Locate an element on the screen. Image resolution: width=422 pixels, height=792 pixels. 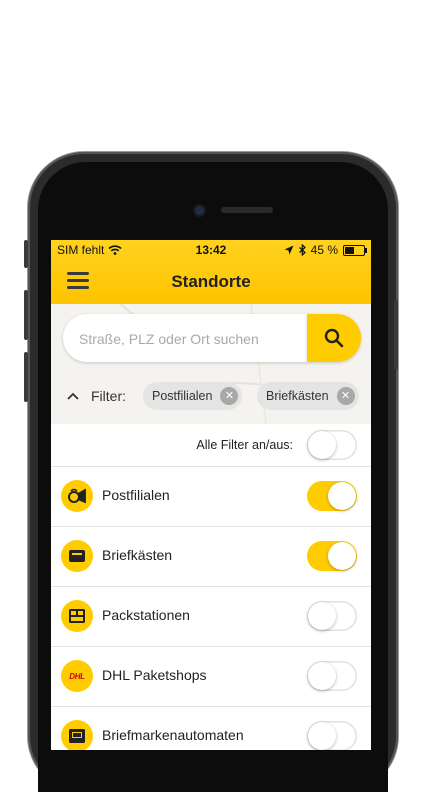
packstationen-toggle is located at coordinates (332, 616).